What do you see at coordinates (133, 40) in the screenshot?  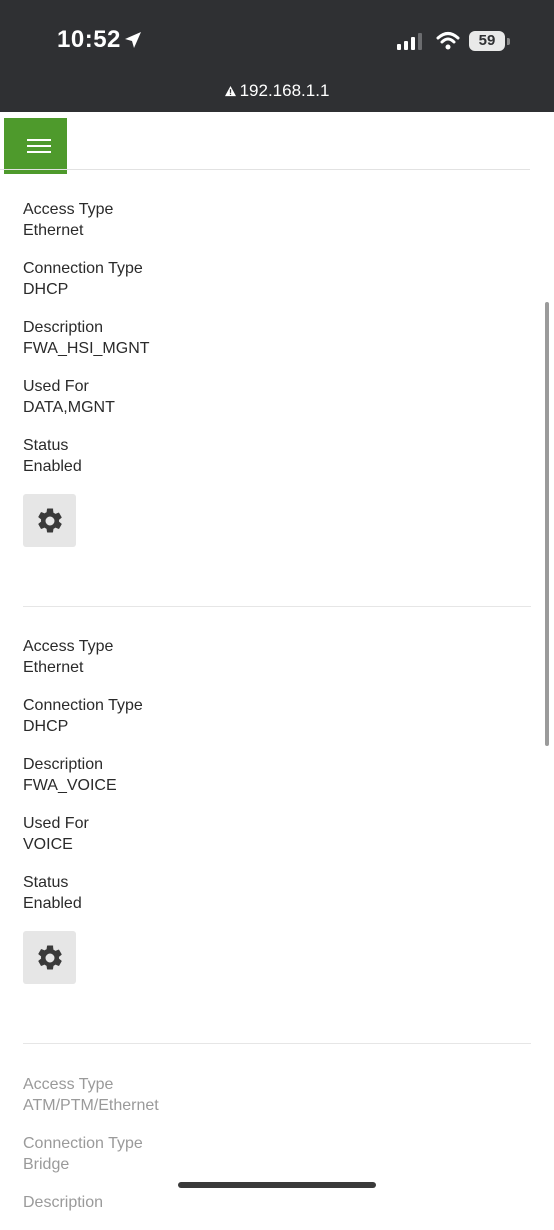 I see `location-arrow-icon` at bounding box center [133, 40].